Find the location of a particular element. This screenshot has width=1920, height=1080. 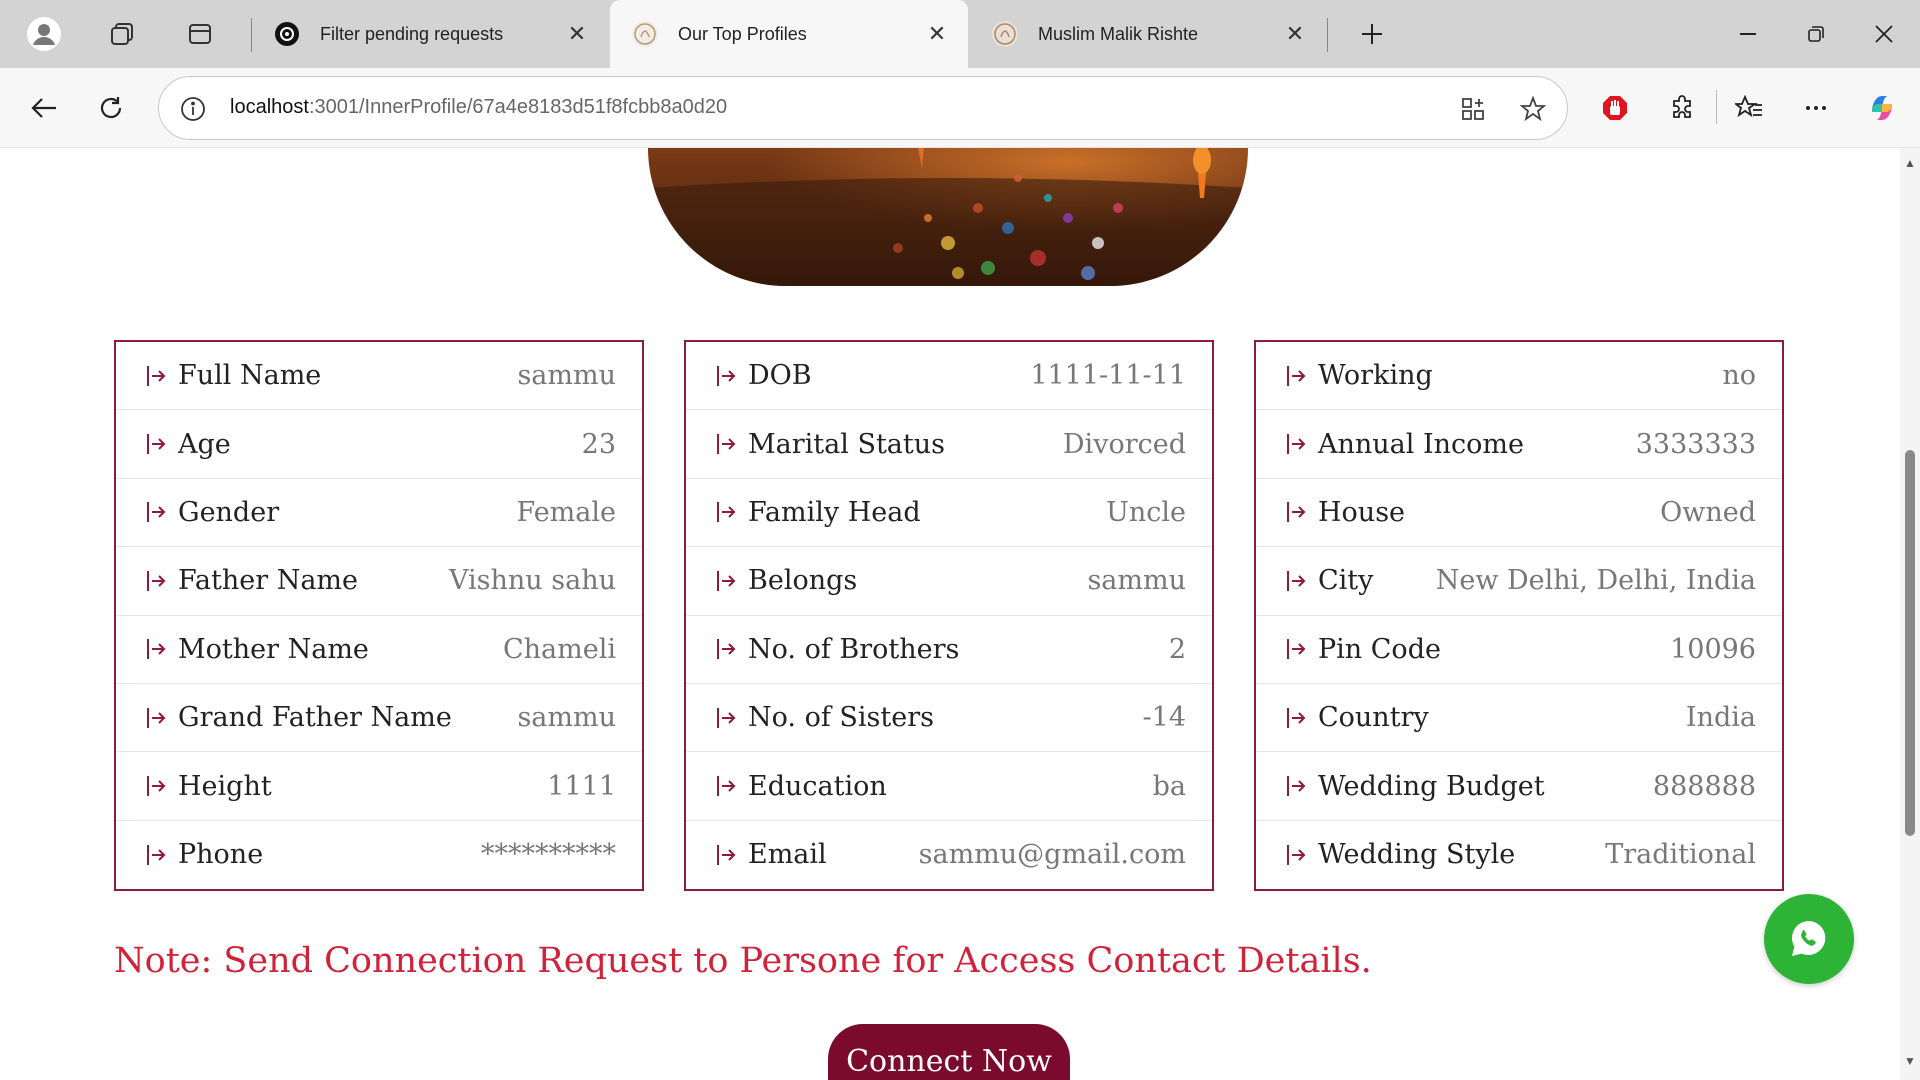

field-label: Email is located at coordinates (787, 855).